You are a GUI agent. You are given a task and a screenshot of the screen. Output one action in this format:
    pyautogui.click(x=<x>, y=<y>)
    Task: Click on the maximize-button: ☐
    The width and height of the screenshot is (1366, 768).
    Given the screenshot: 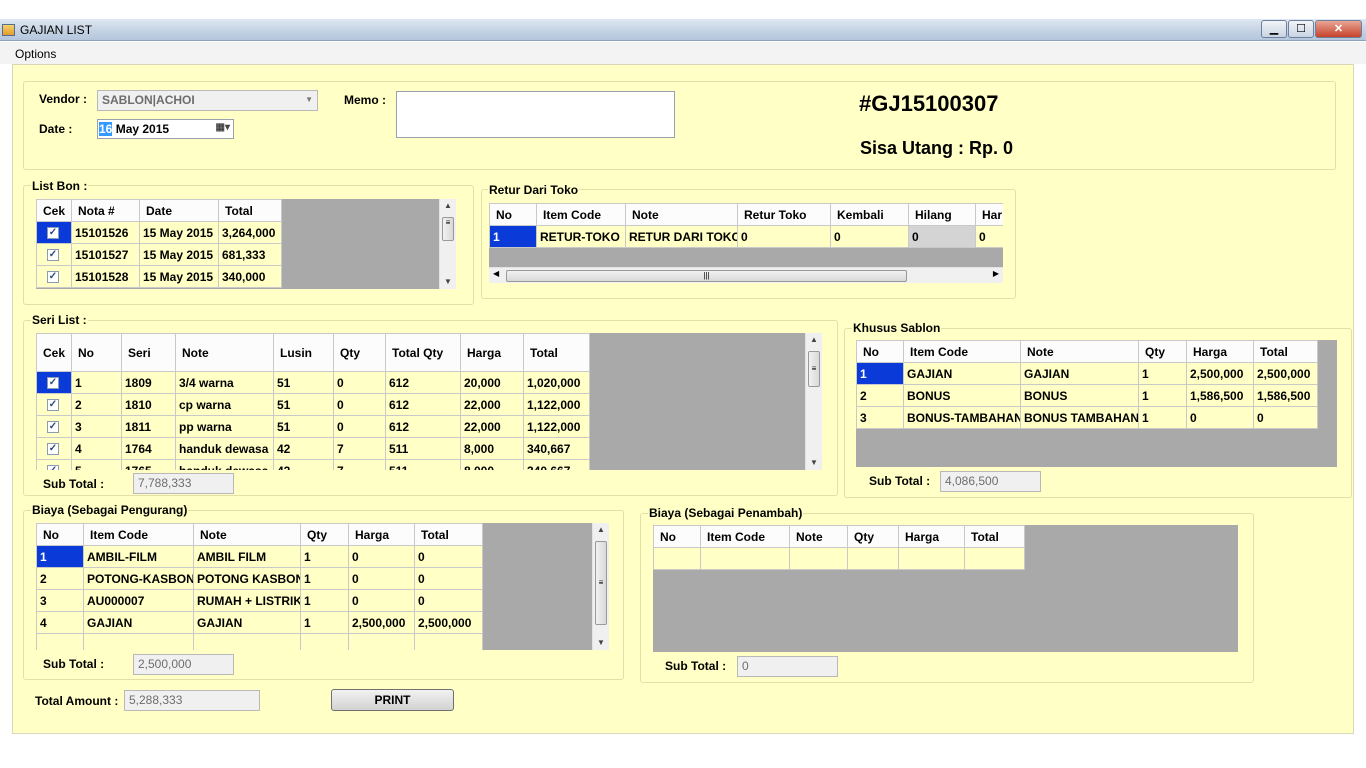 What is the action you would take?
    pyautogui.click(x=1301, y=29)
    